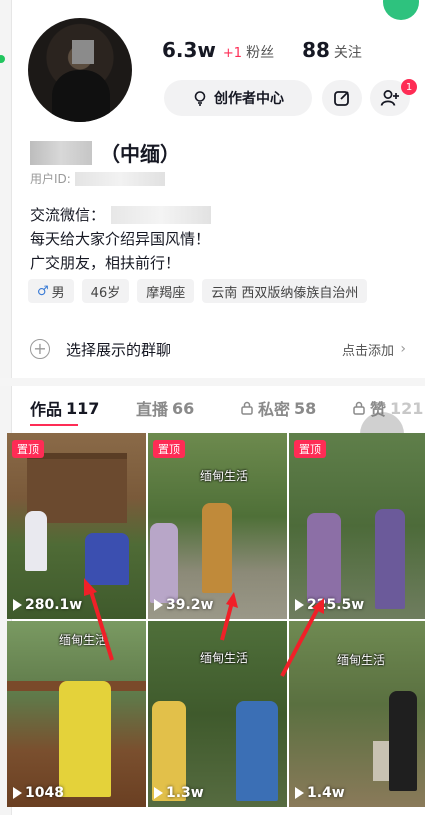 The height and width of the screenshot is (815, 425). I want to click on video-tile: 缅甸生活 1.4w, so click(357, 714).